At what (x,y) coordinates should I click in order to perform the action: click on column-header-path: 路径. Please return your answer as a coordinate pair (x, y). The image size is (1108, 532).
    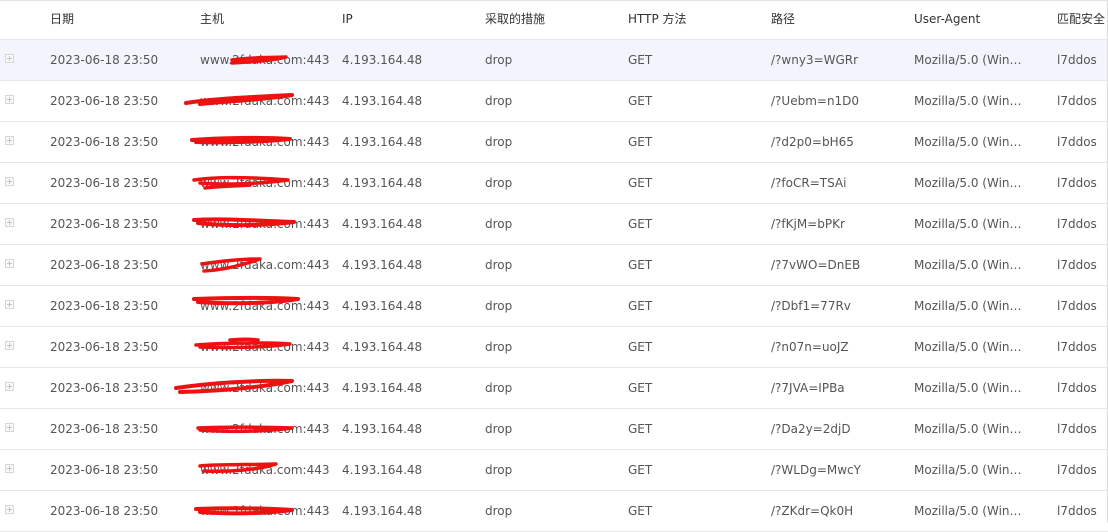
    Looking at the image, I should click on (838, 19).